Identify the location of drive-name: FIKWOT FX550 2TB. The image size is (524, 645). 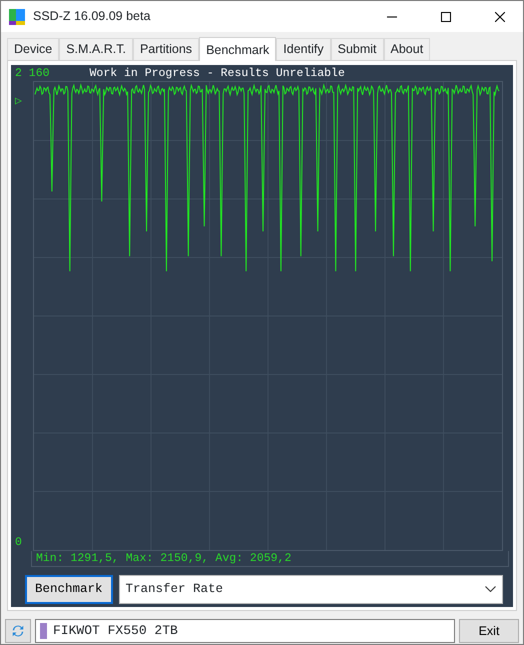
(115, 631).